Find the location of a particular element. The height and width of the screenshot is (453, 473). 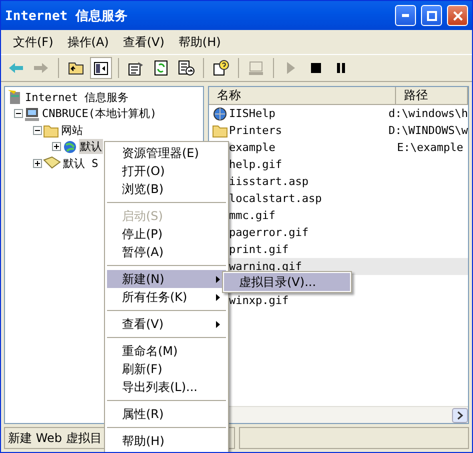

menu-item: 浏览(B) is located at coordinates (166, 189).